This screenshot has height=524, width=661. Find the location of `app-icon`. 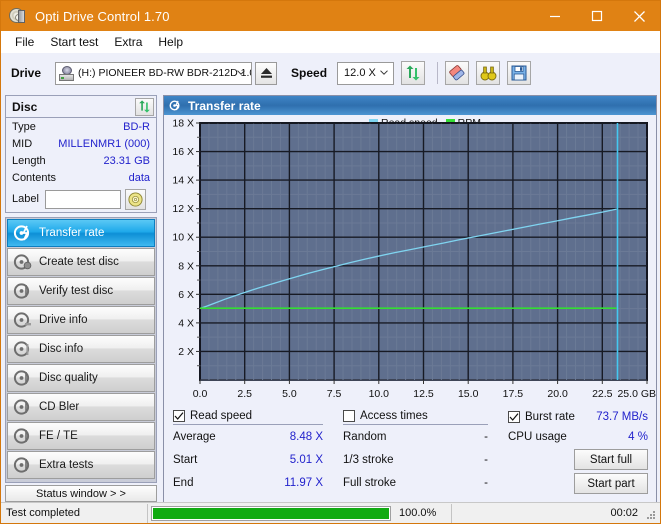

app-icon is located at coordinates (18, 16).